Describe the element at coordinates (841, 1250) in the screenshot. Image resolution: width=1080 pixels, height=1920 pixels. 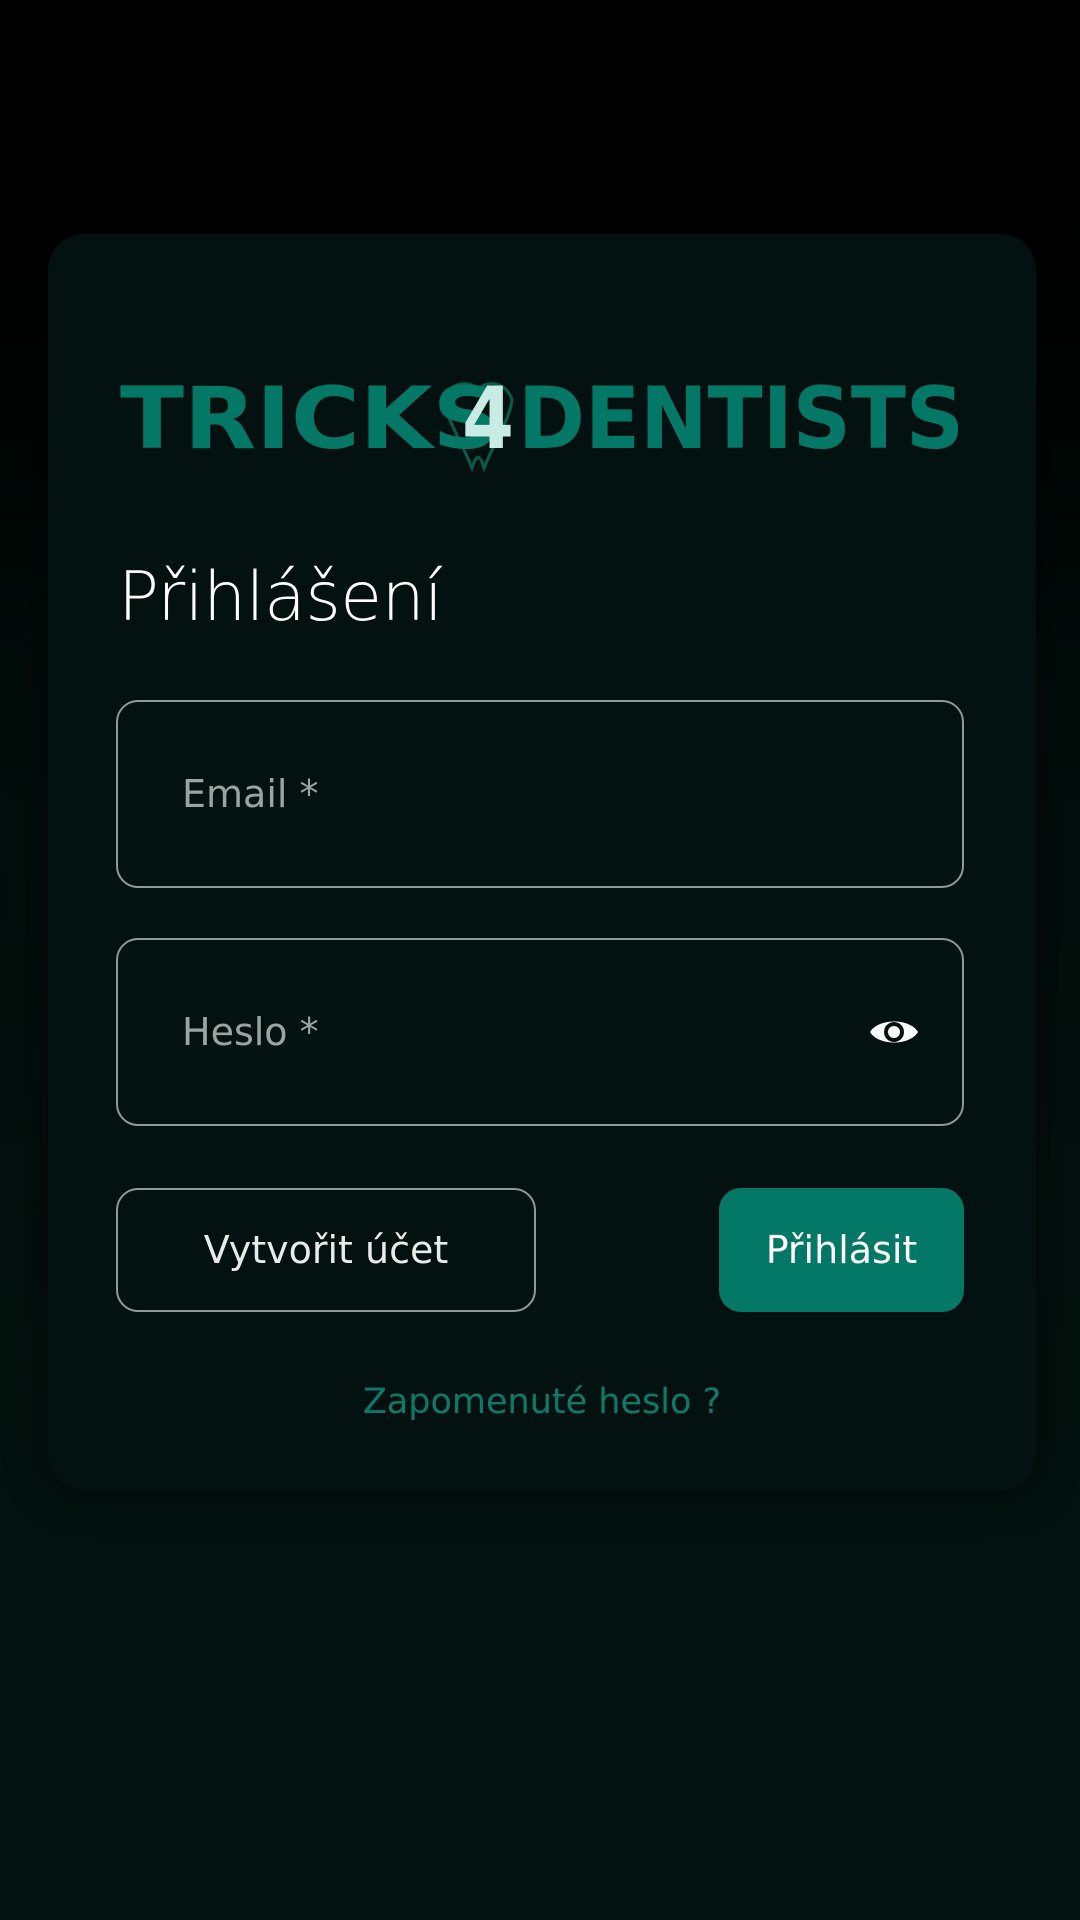
I see `login-button: Přihlásit` at that location.